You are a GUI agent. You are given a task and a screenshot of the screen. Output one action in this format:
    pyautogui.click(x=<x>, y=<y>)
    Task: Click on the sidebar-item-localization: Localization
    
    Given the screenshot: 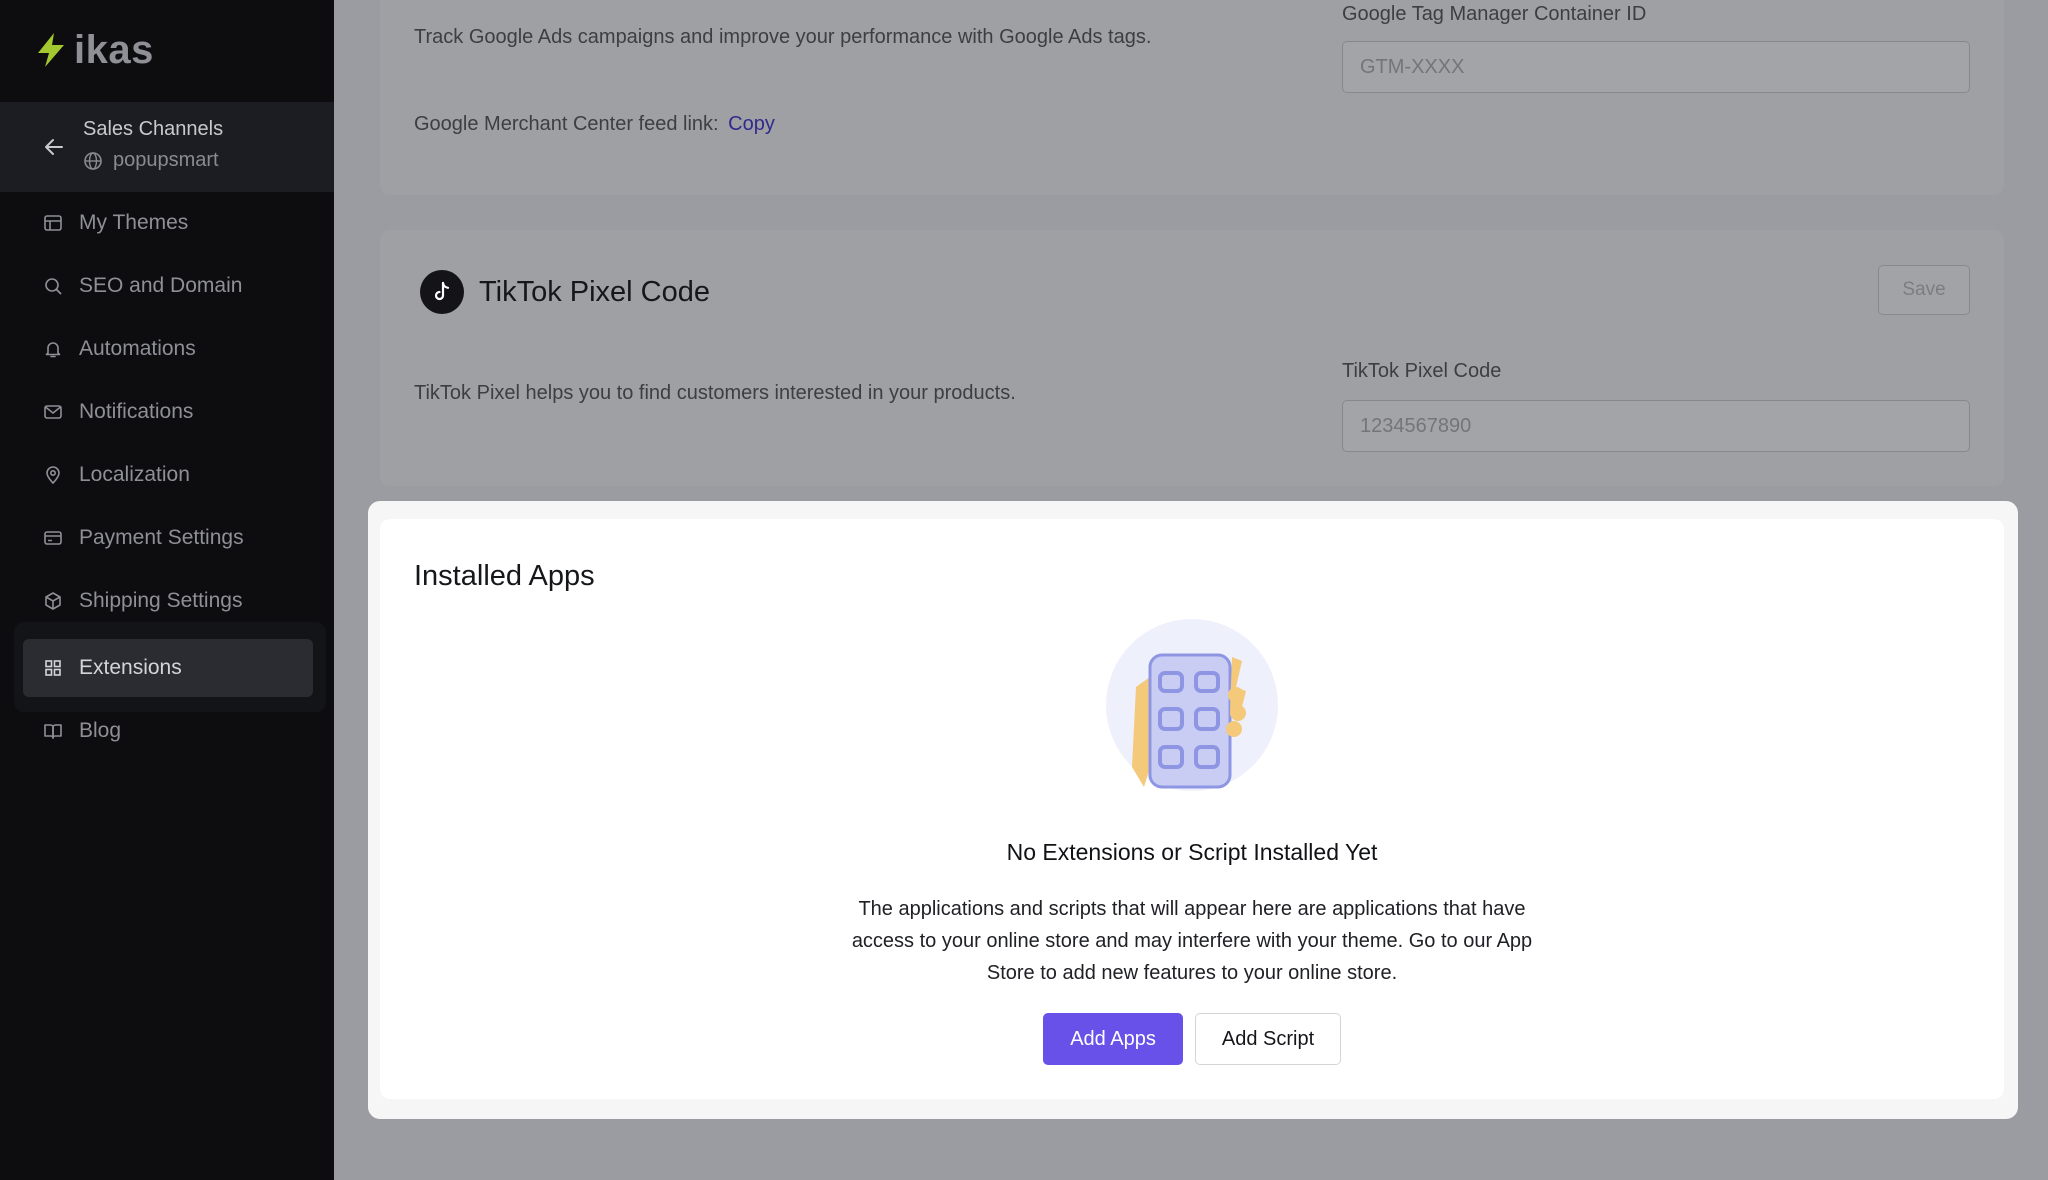 What is the action you would take?
    pyautogui.click(x=168, y=475)
    